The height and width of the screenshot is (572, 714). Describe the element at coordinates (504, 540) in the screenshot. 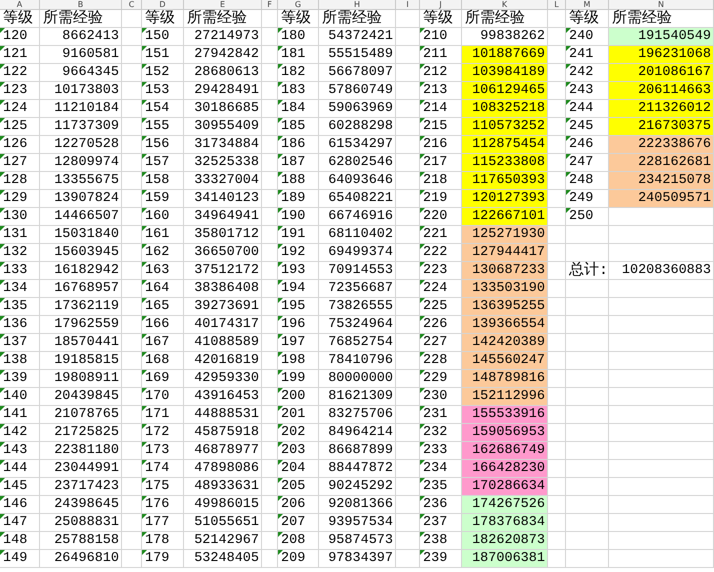

I see `exp-cell: 182620873` at that location.